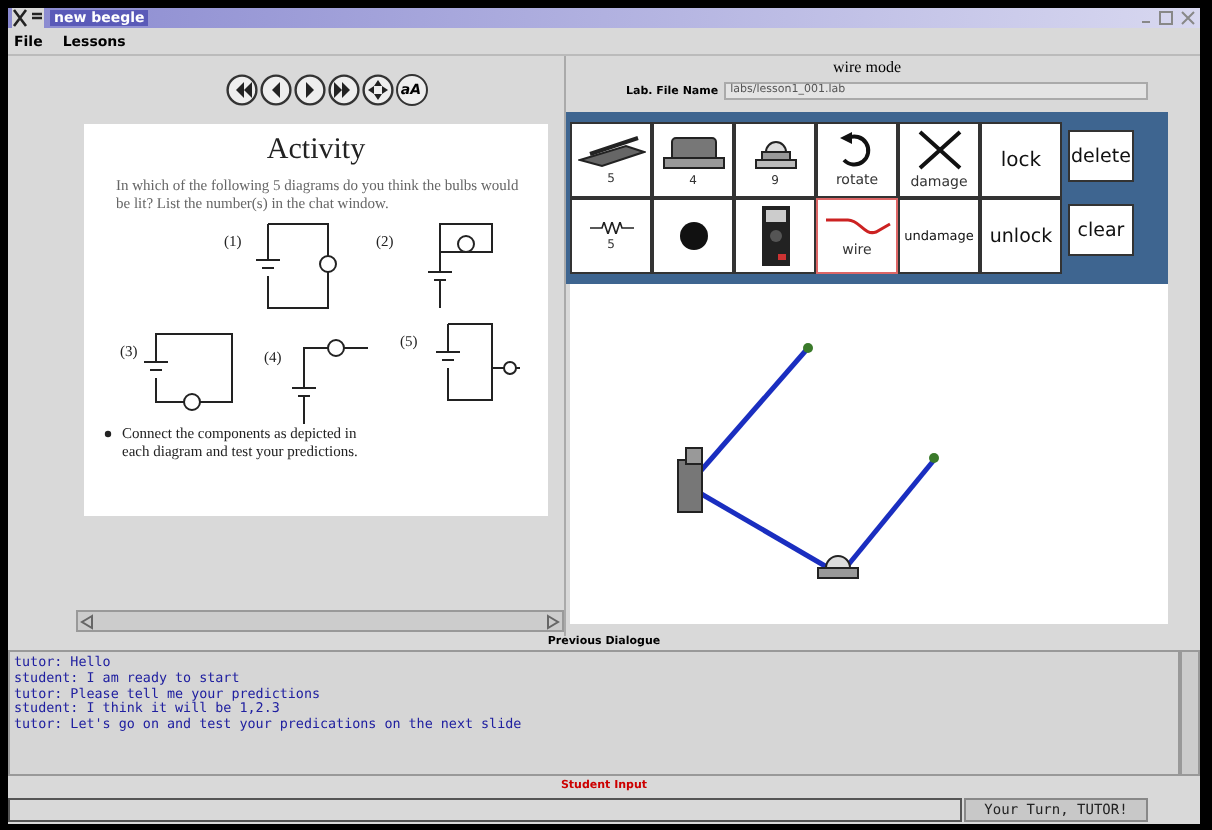 The width and height of the screenshot is (1212, 830). What do you see at coordinates (552, 621) in the screenshot?
I see `scroll-right-icon` at bounding box center [552, 621].